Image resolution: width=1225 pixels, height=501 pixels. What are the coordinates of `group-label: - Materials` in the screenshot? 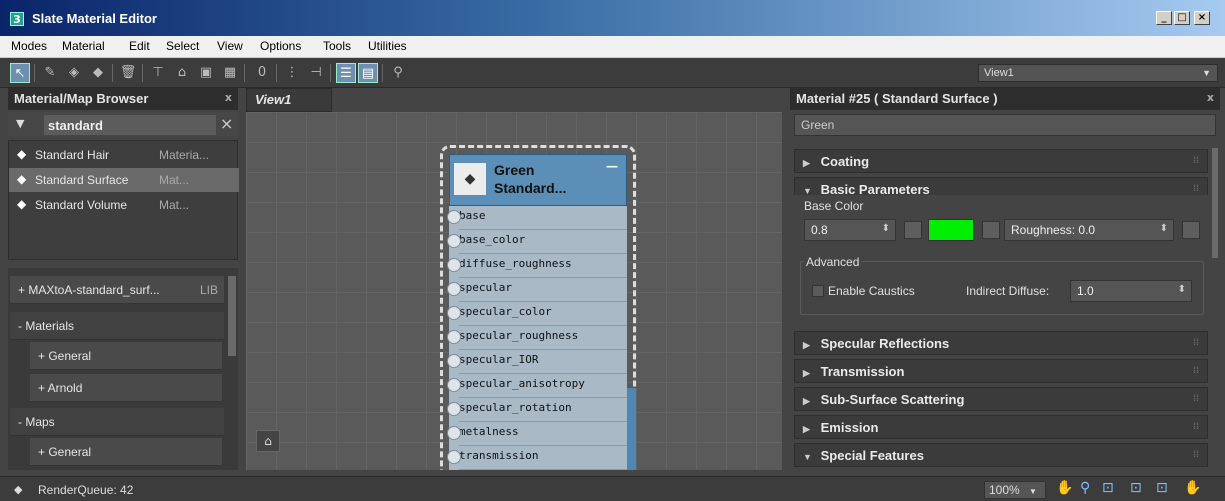 It's located at (46, 326).